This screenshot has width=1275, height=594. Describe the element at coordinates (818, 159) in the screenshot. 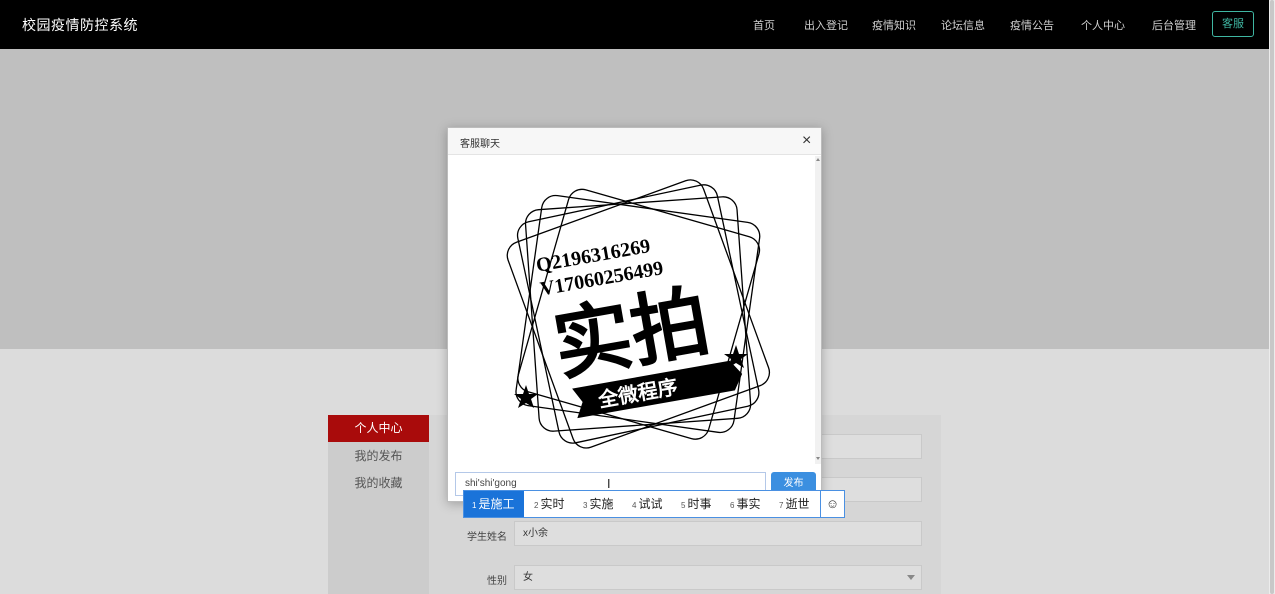

I see `scroll-up-icon` at that location.